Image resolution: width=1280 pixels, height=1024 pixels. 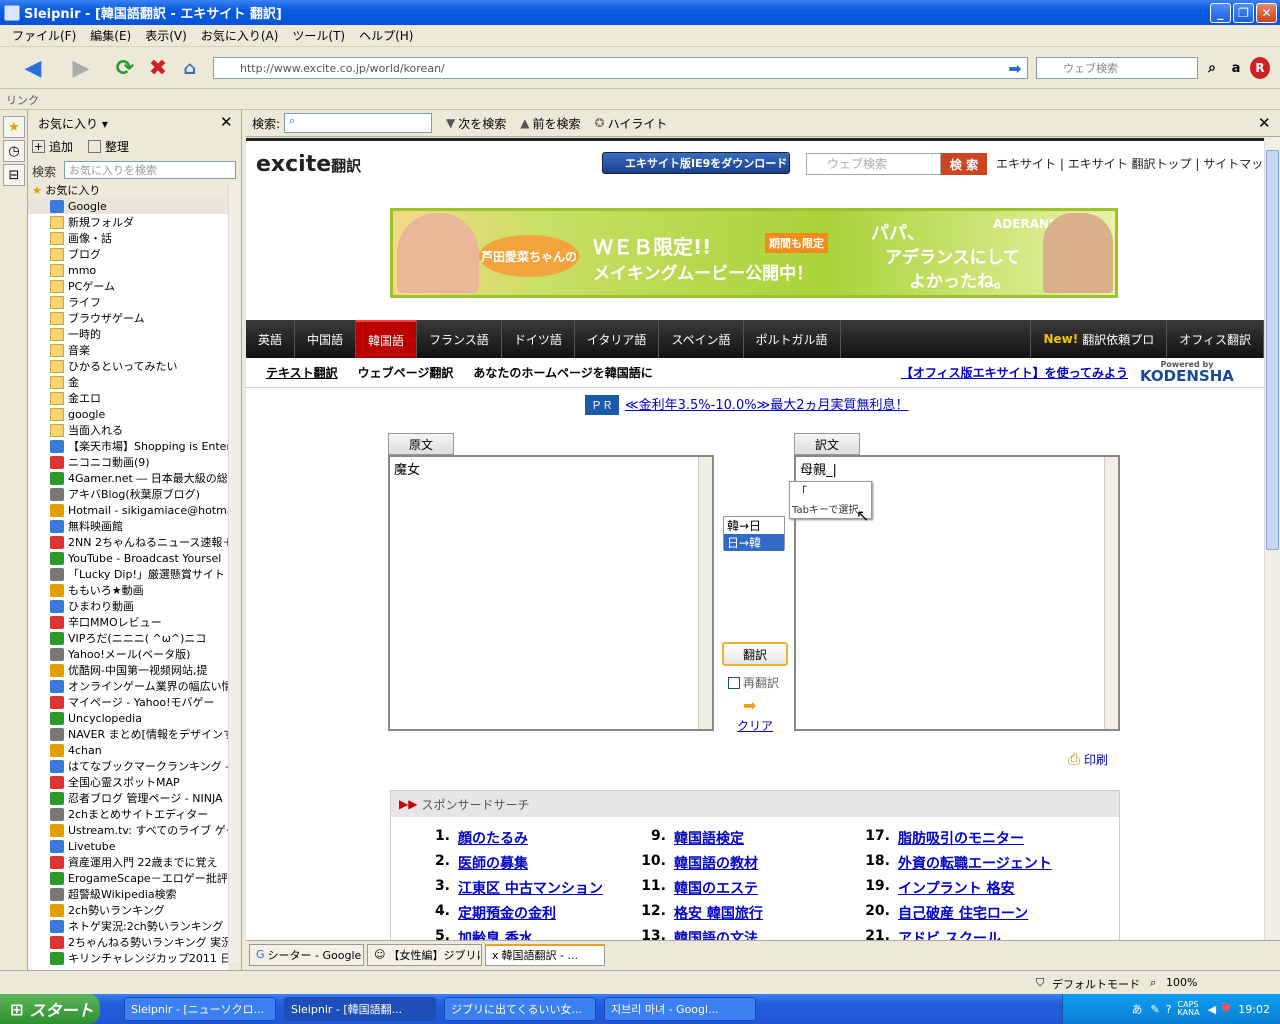 I want to click on favorite-item: 資産運用入門 22歳までに覚え, so click(x=128, y=862).